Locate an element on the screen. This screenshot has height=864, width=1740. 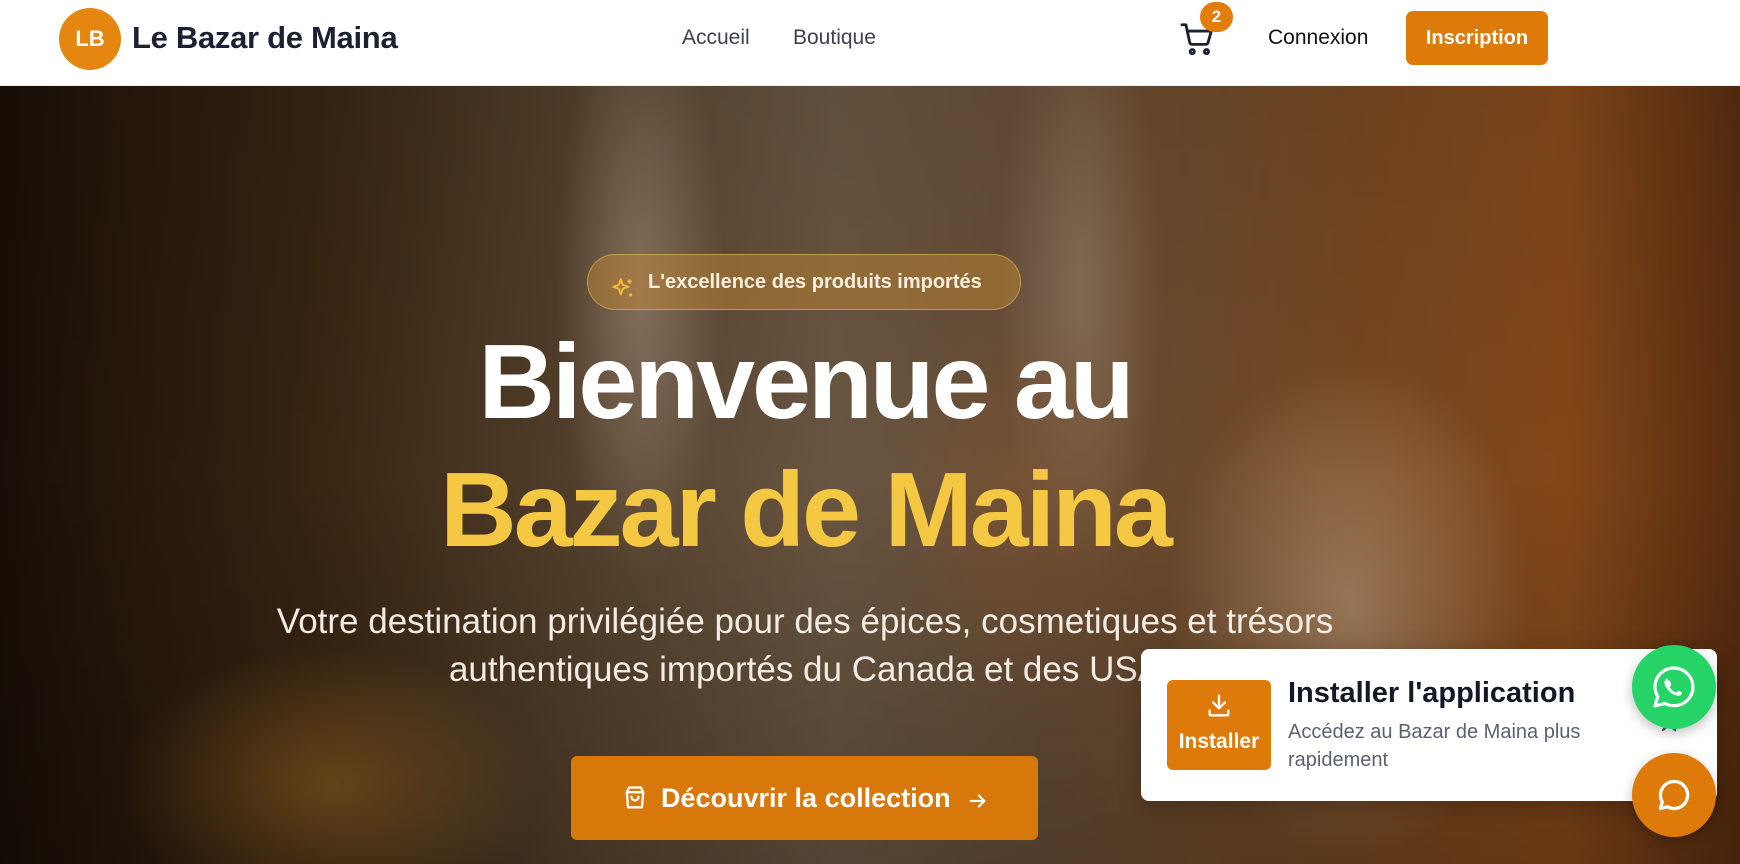
hero-title-line1: Bienvenue au is located at coordinates (806, 382).